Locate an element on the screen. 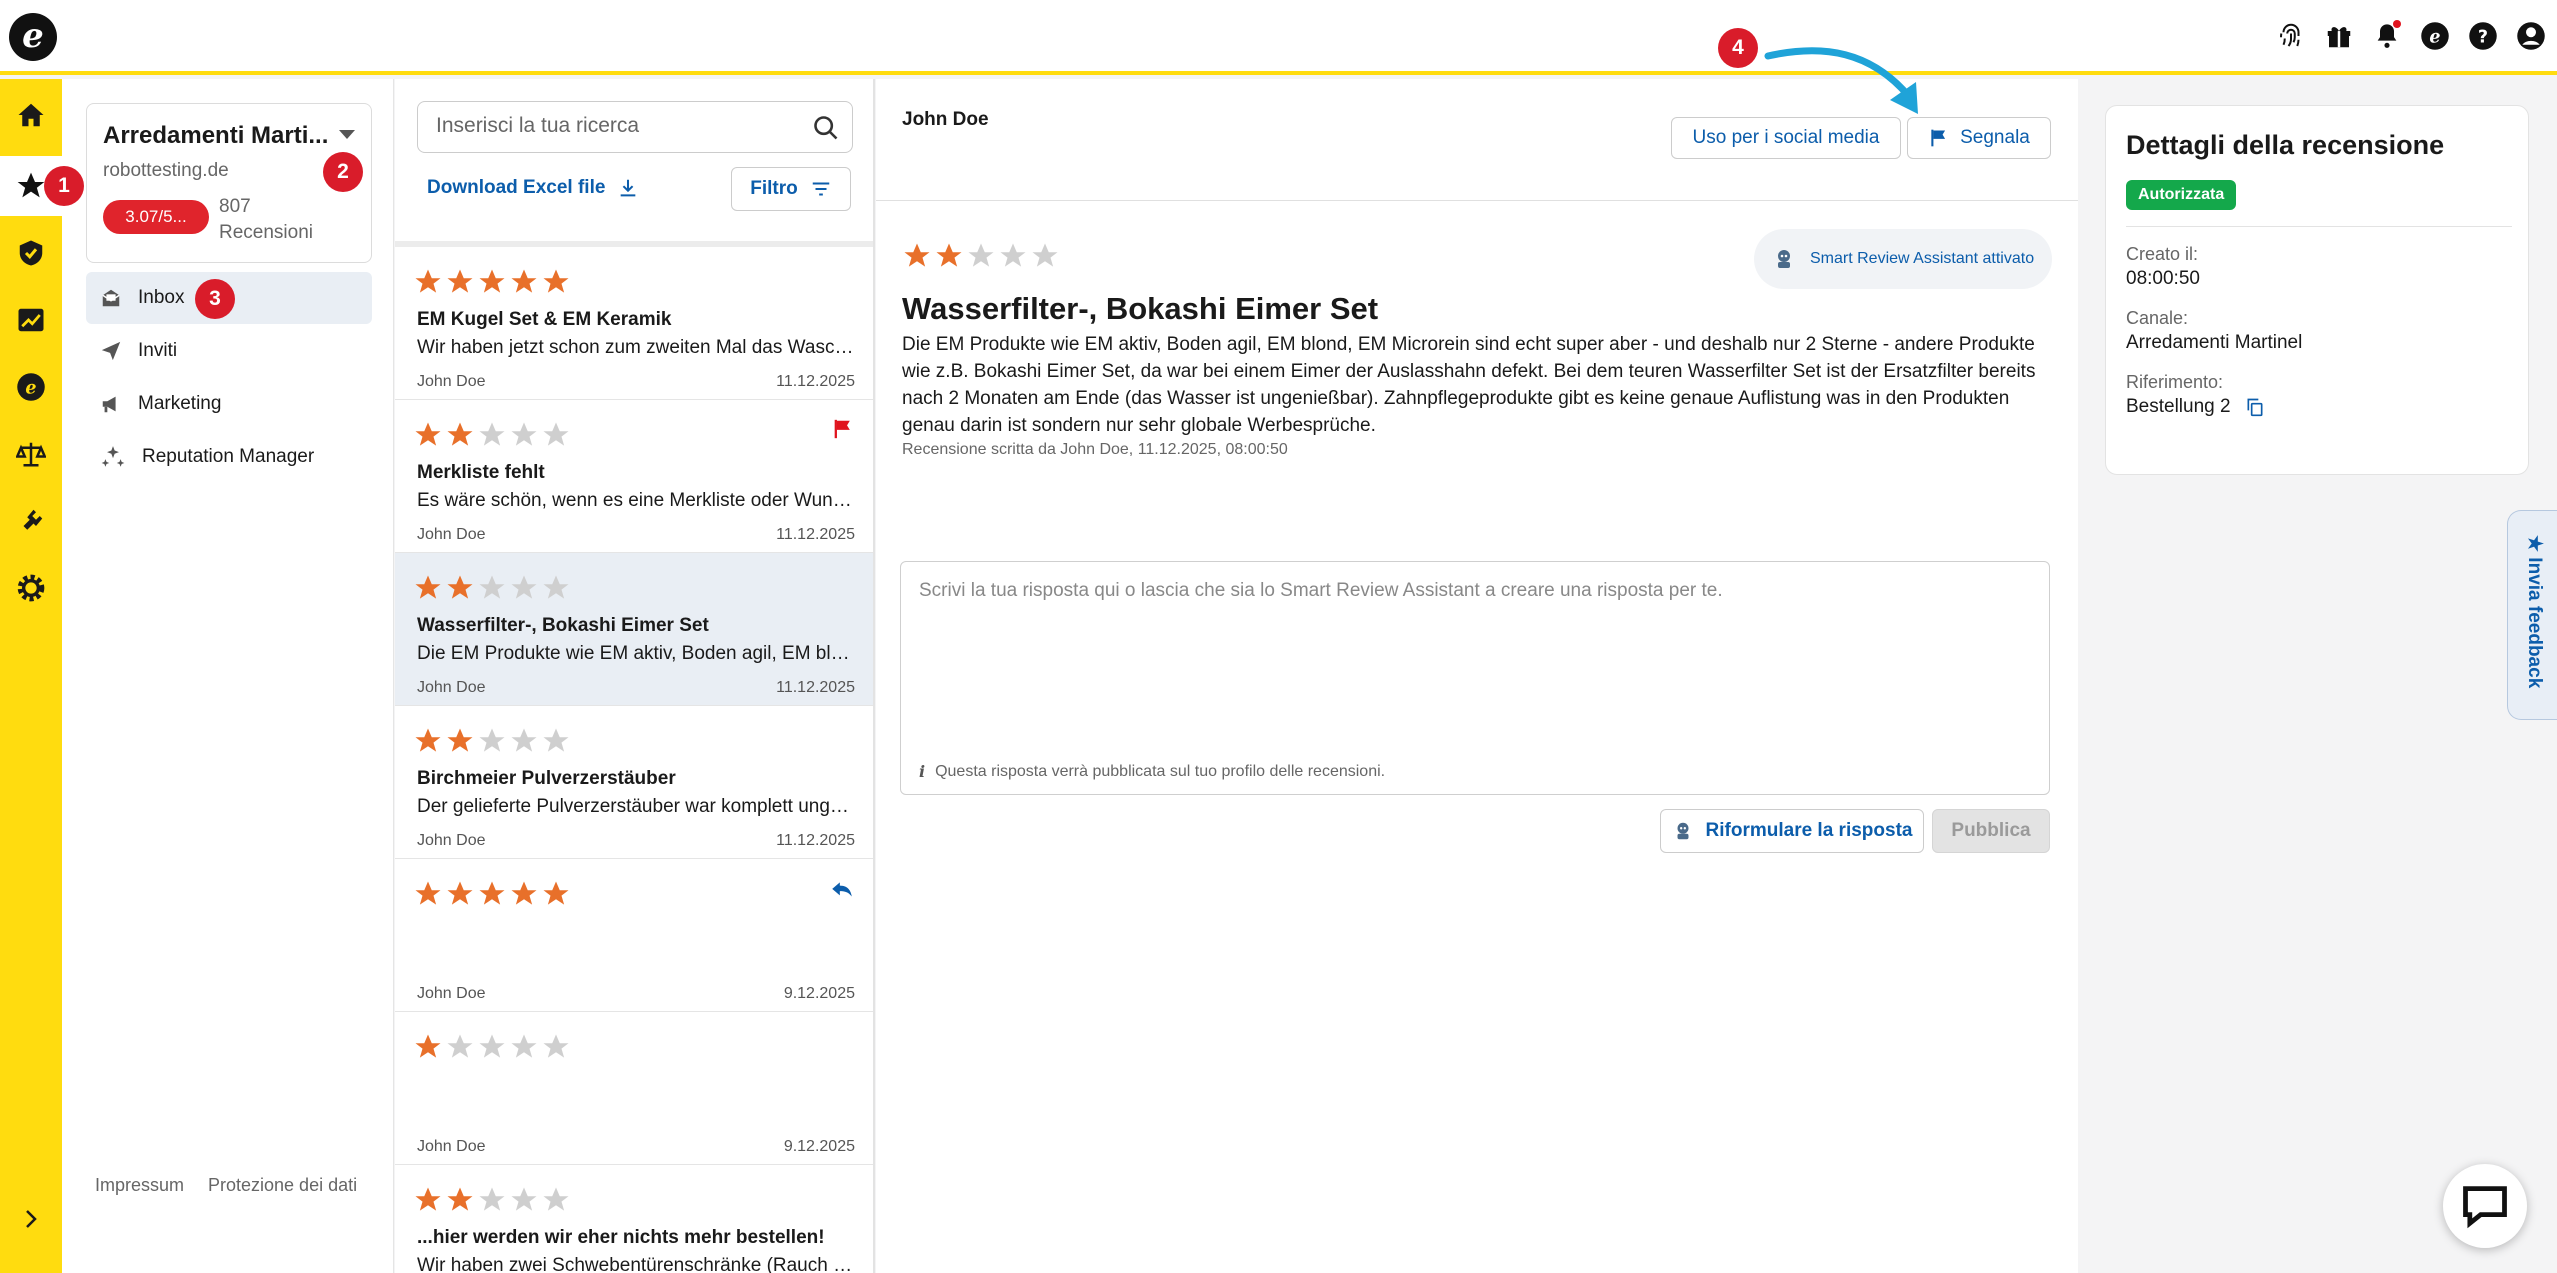 The height and width of the screenshot is (1273, 2557). nav-item-reputation-manager: Reputation Manager is located at coordinates (229, 457).